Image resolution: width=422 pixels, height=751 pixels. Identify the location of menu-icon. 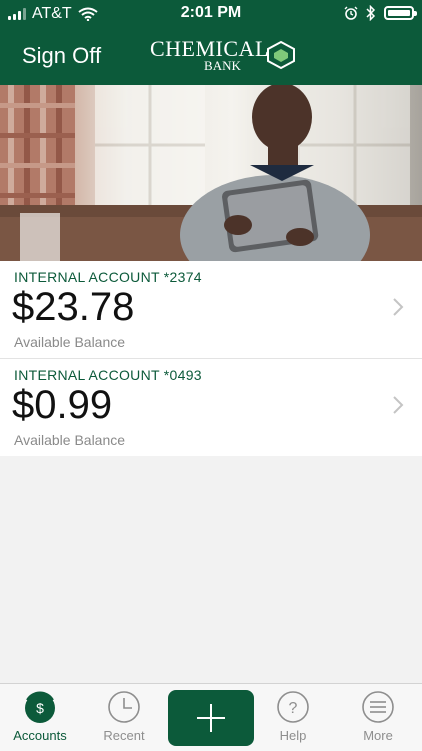
(378, 707).